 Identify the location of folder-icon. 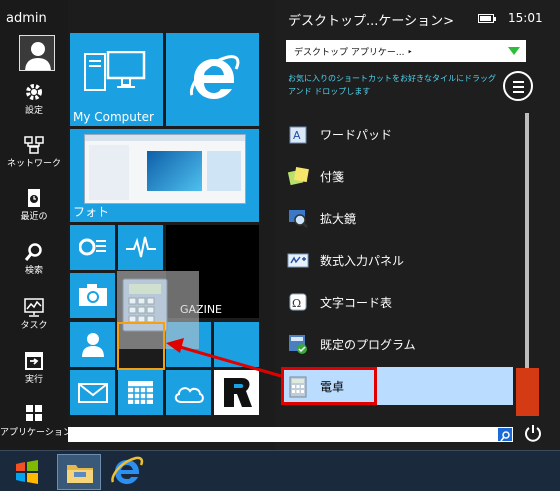
(80, 474).